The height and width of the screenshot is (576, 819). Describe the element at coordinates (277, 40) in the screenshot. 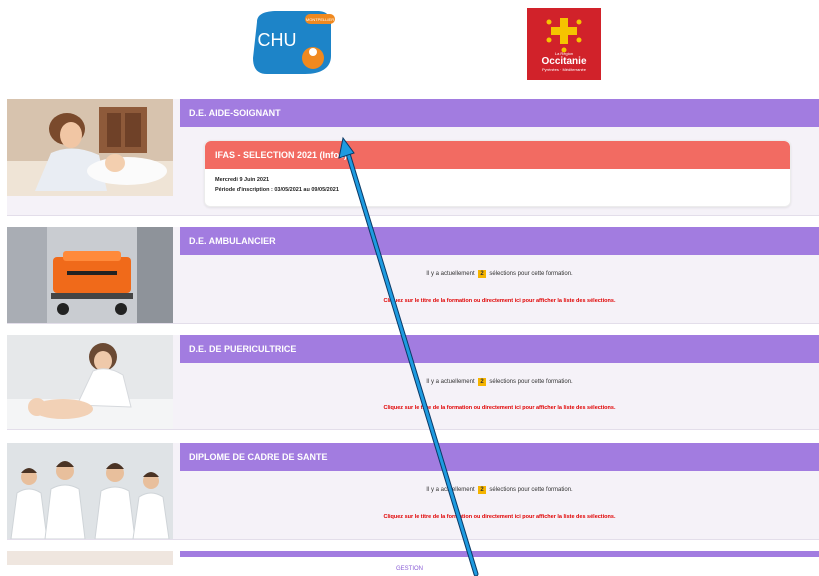

I see `chu-name: CHU` at that location.